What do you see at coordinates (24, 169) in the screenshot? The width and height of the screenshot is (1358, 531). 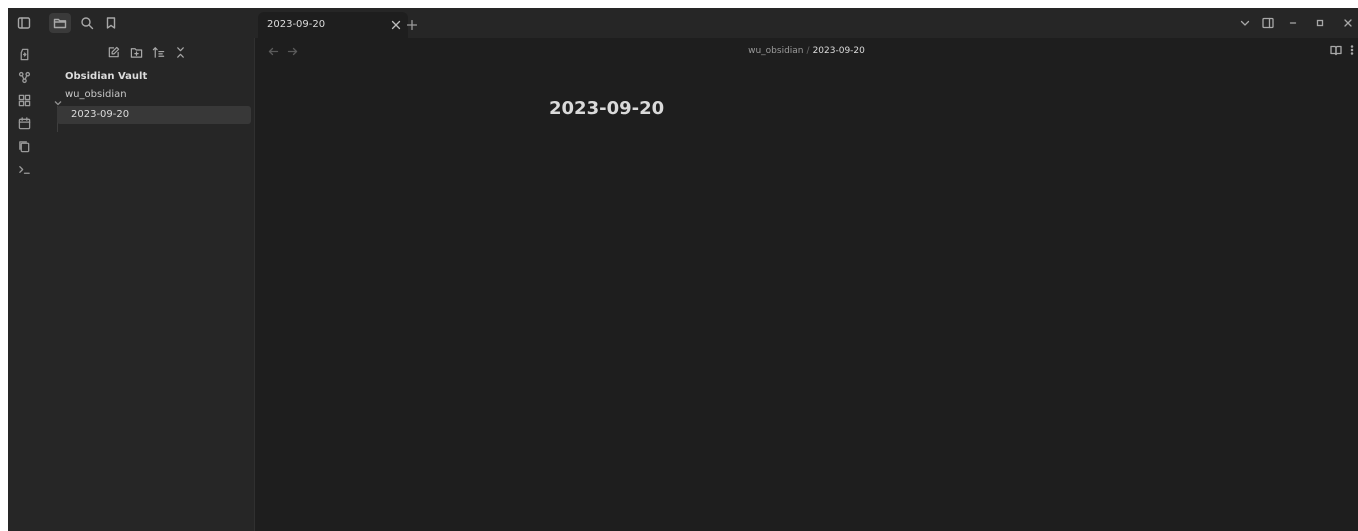 I see `command-palette-icon` at bounding box center [24, 169].